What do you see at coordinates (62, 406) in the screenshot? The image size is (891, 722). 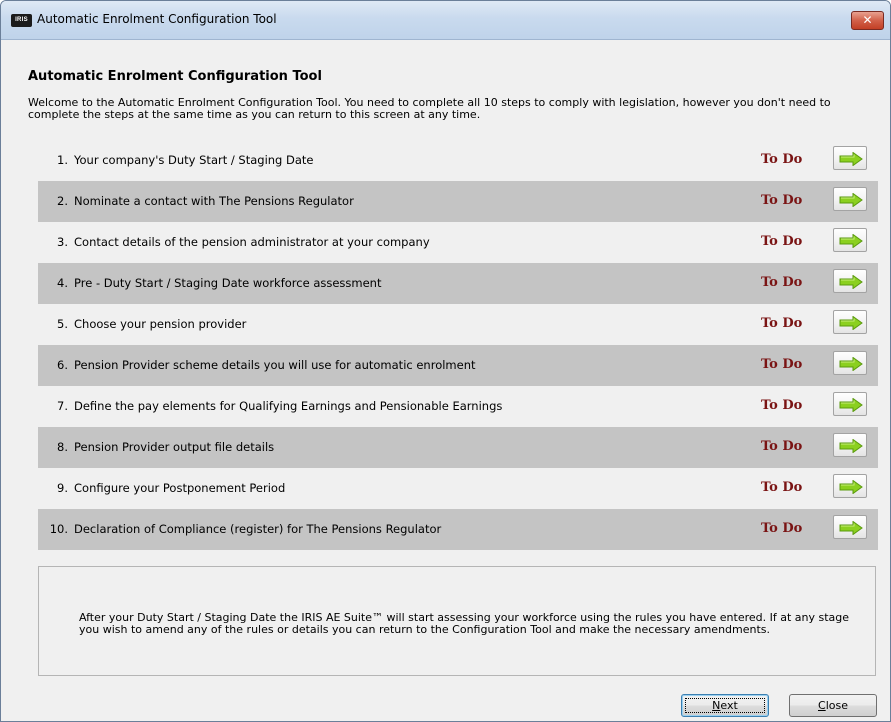 I see `step-number: 7.` at bounding box center [62, 406].